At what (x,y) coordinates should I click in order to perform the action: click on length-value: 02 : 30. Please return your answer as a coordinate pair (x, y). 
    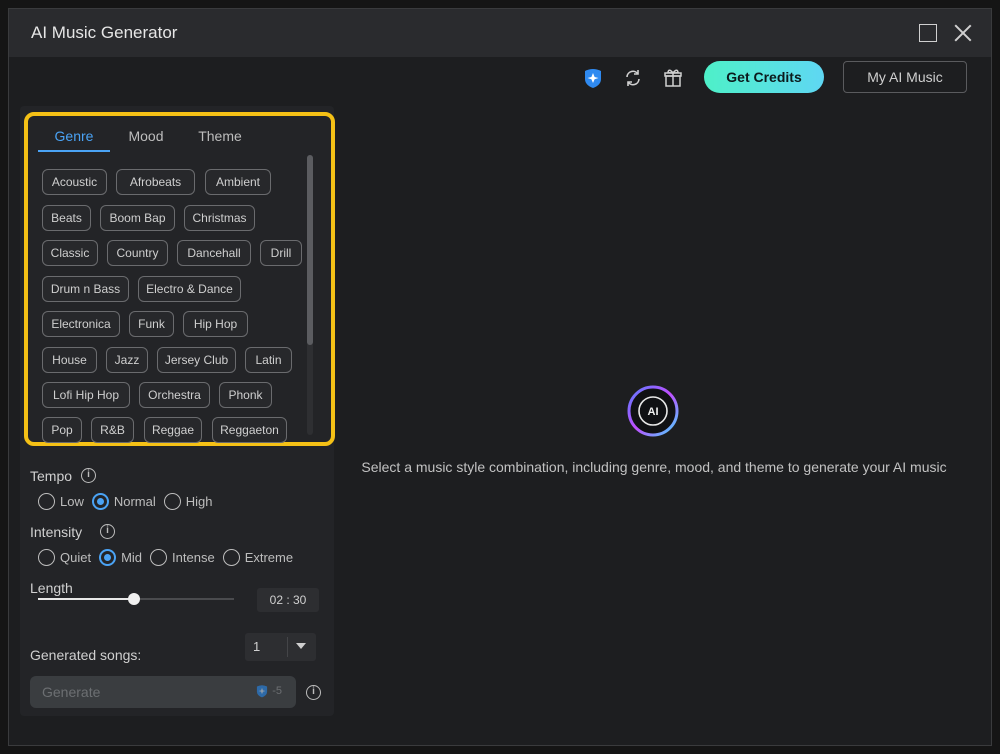
    Looking at the image, I should click on (288, 600).